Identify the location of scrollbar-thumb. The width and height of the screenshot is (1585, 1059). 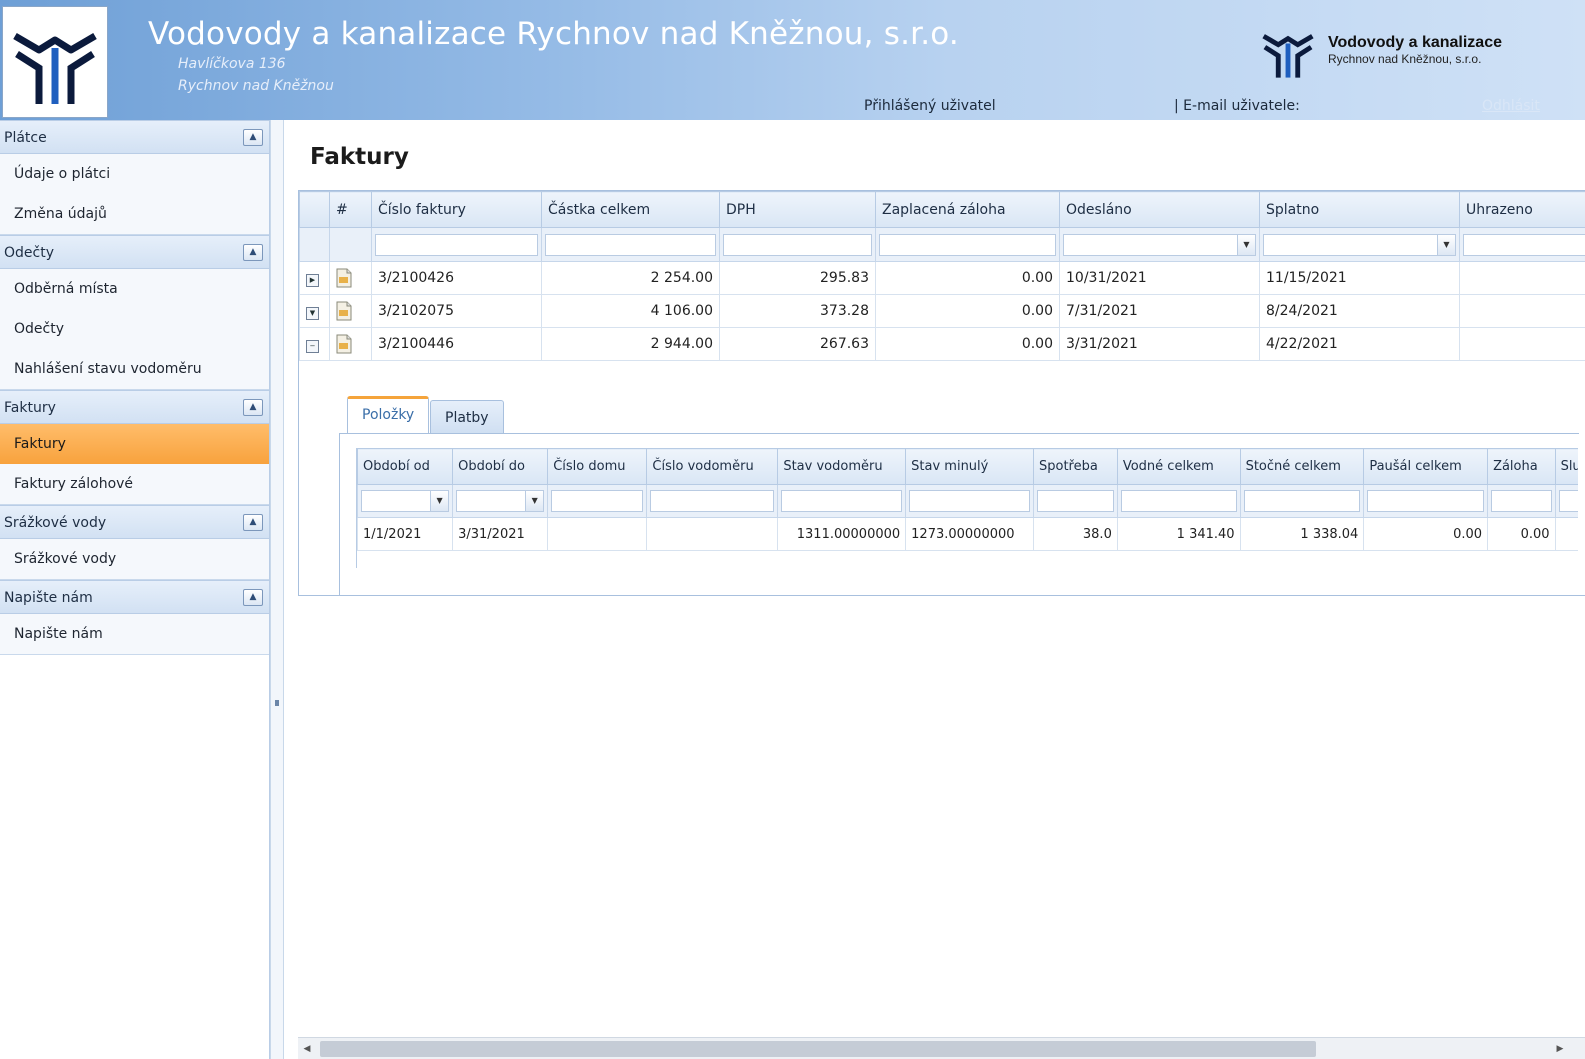
(818, 1049).